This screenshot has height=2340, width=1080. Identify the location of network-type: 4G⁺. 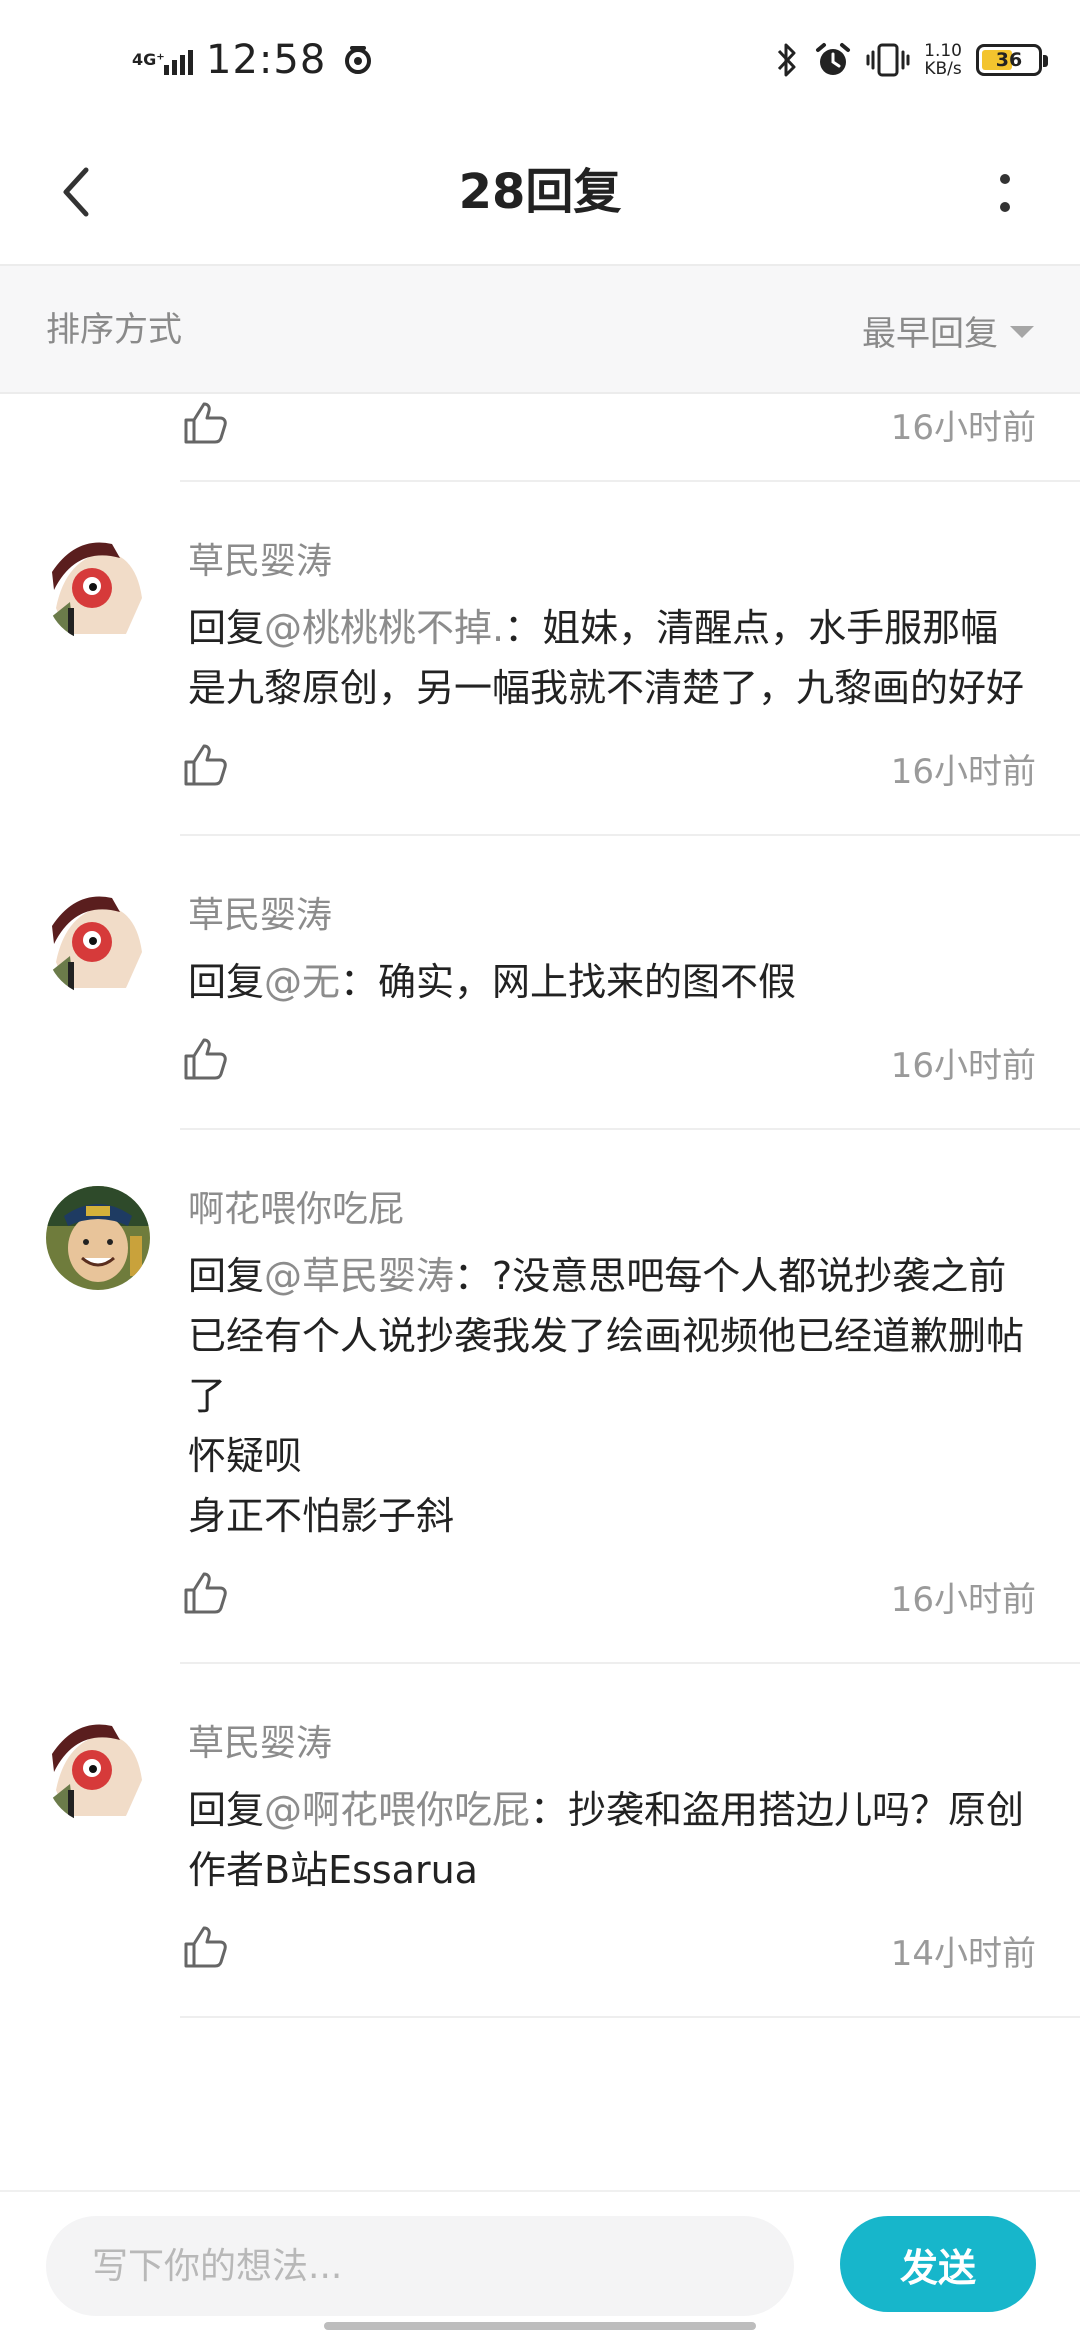
(148, 59).